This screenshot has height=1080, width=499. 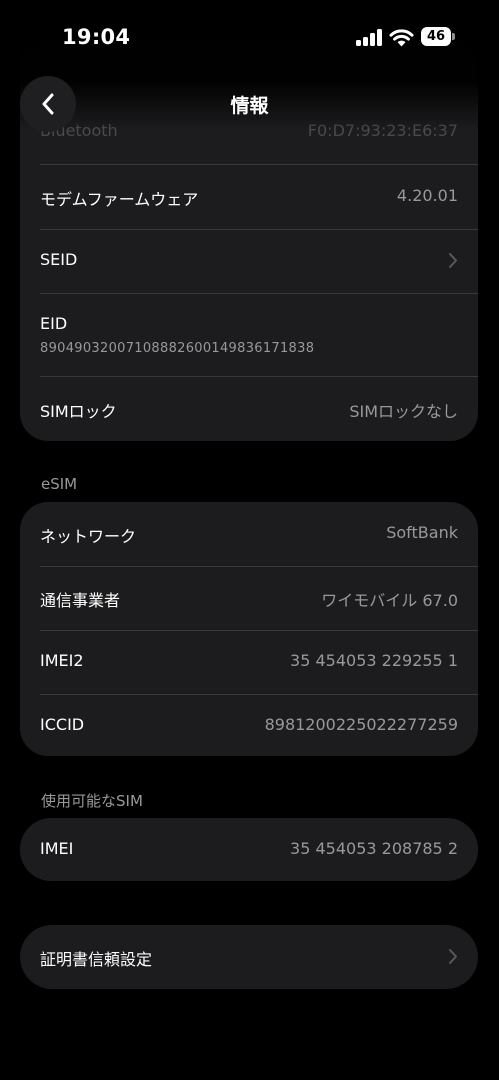 What do you see at coordinates (259, 197) in the screenshot?
I see `modem-firmware-row: モデムファームウェア 4.20.01` at bounding box center [259, 197].